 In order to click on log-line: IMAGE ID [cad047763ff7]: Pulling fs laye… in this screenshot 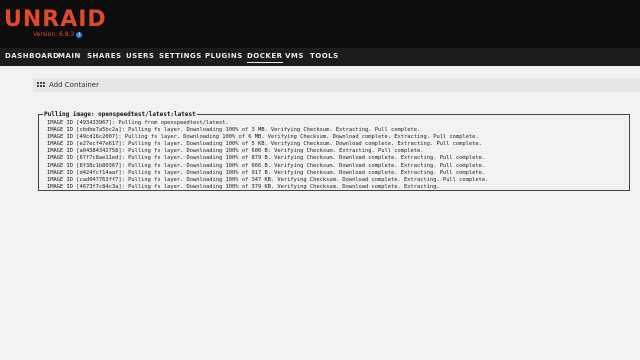, I will do `click(268, 179)`.